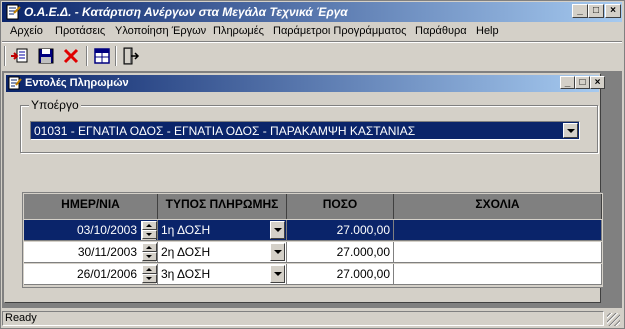 This screenshot has height=329, width=625. What do you see at coordinates (77, 83) in the screenshot?
I see `child-window-title: Εντολές Πληρωμών` at bounding box center [77, 83].